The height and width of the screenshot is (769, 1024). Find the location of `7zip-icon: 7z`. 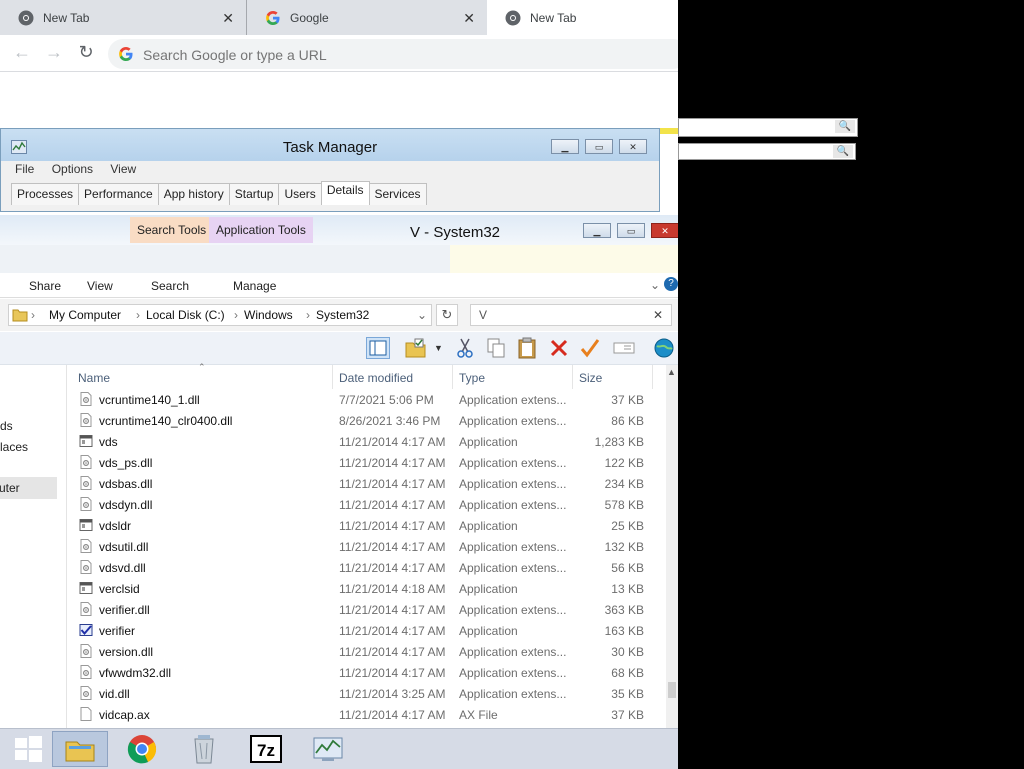

7zip-icon: 7z is located at coordinates (266, 749).